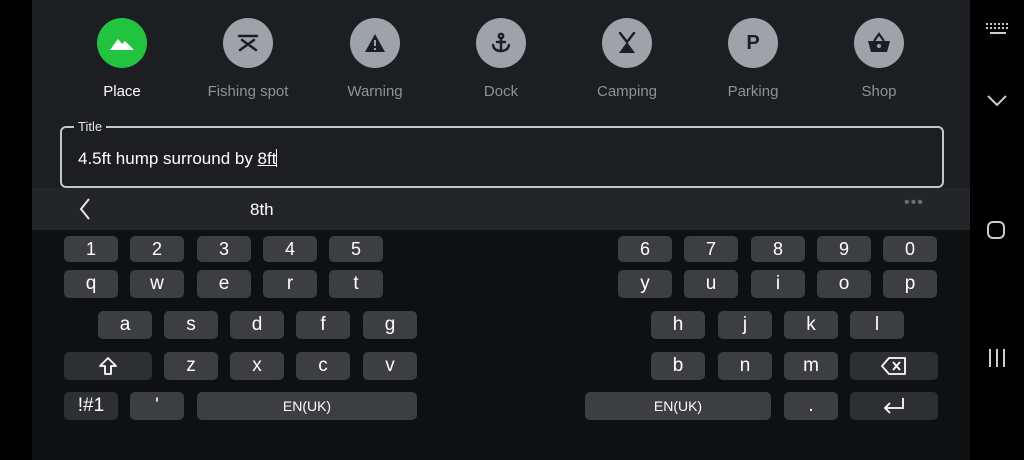  I want to click on shift-icon, so click(108, 366).